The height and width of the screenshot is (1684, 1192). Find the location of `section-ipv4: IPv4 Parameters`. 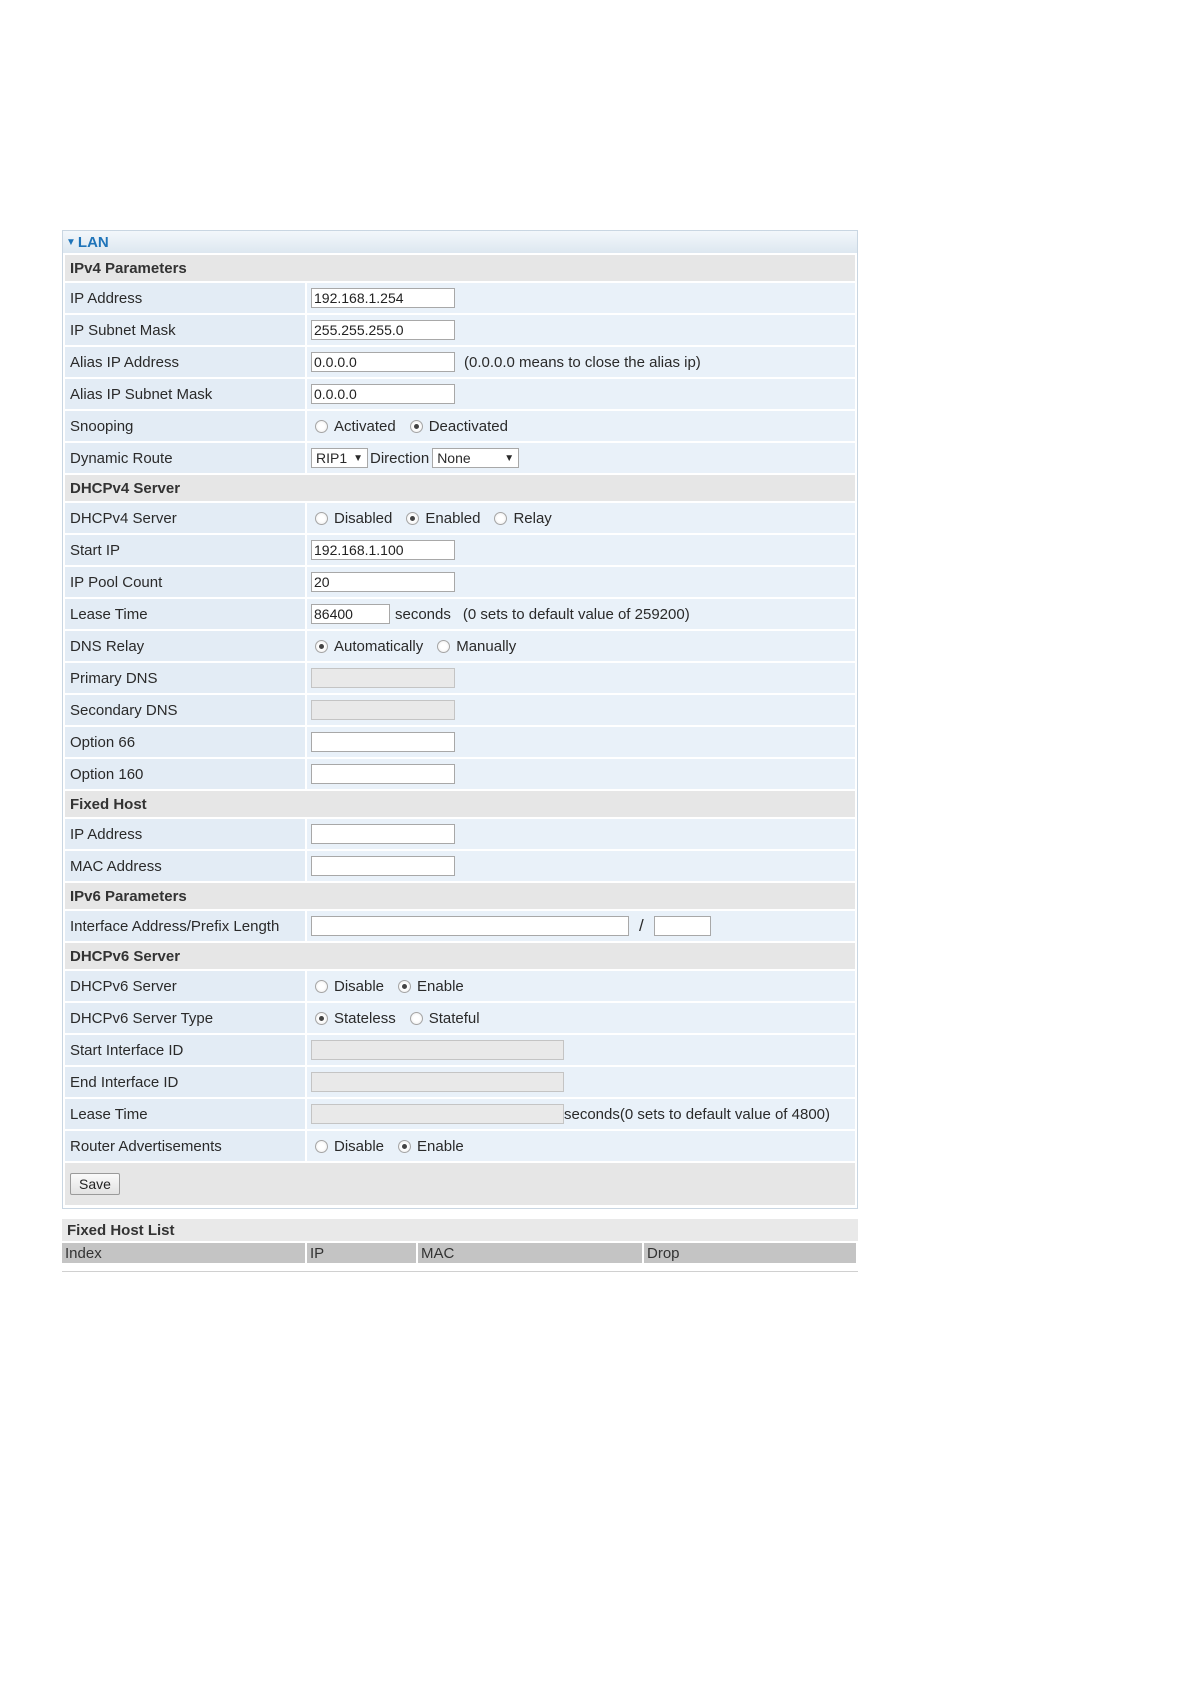

section-ipv4: IPv4 Parameters is located at coordinates (460, 268).